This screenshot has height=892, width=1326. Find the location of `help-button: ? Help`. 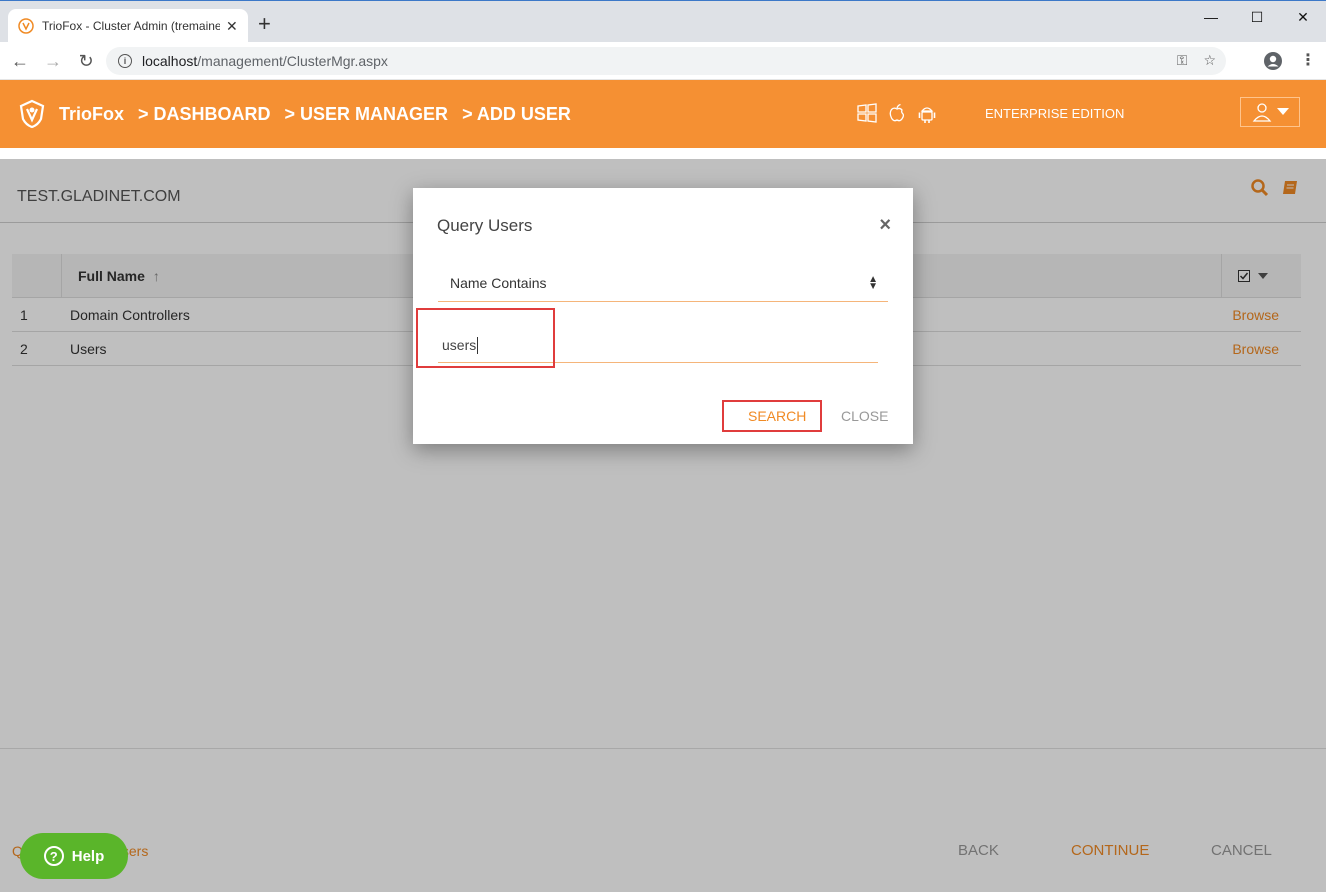

help-button: ? Help is located at coordinates (74, 856).